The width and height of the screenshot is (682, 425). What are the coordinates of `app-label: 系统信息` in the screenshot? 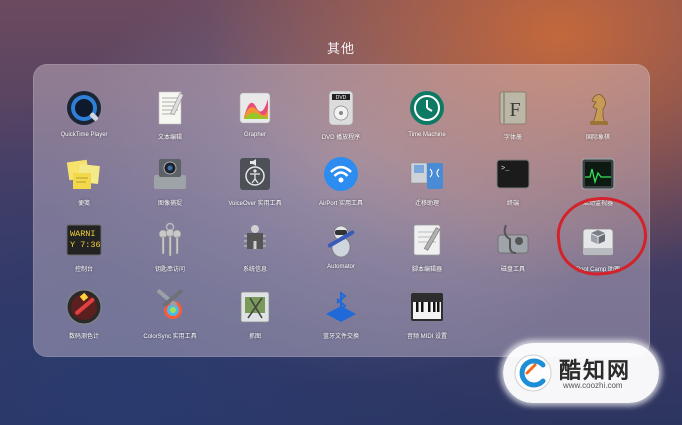 It's located at (254, 270).